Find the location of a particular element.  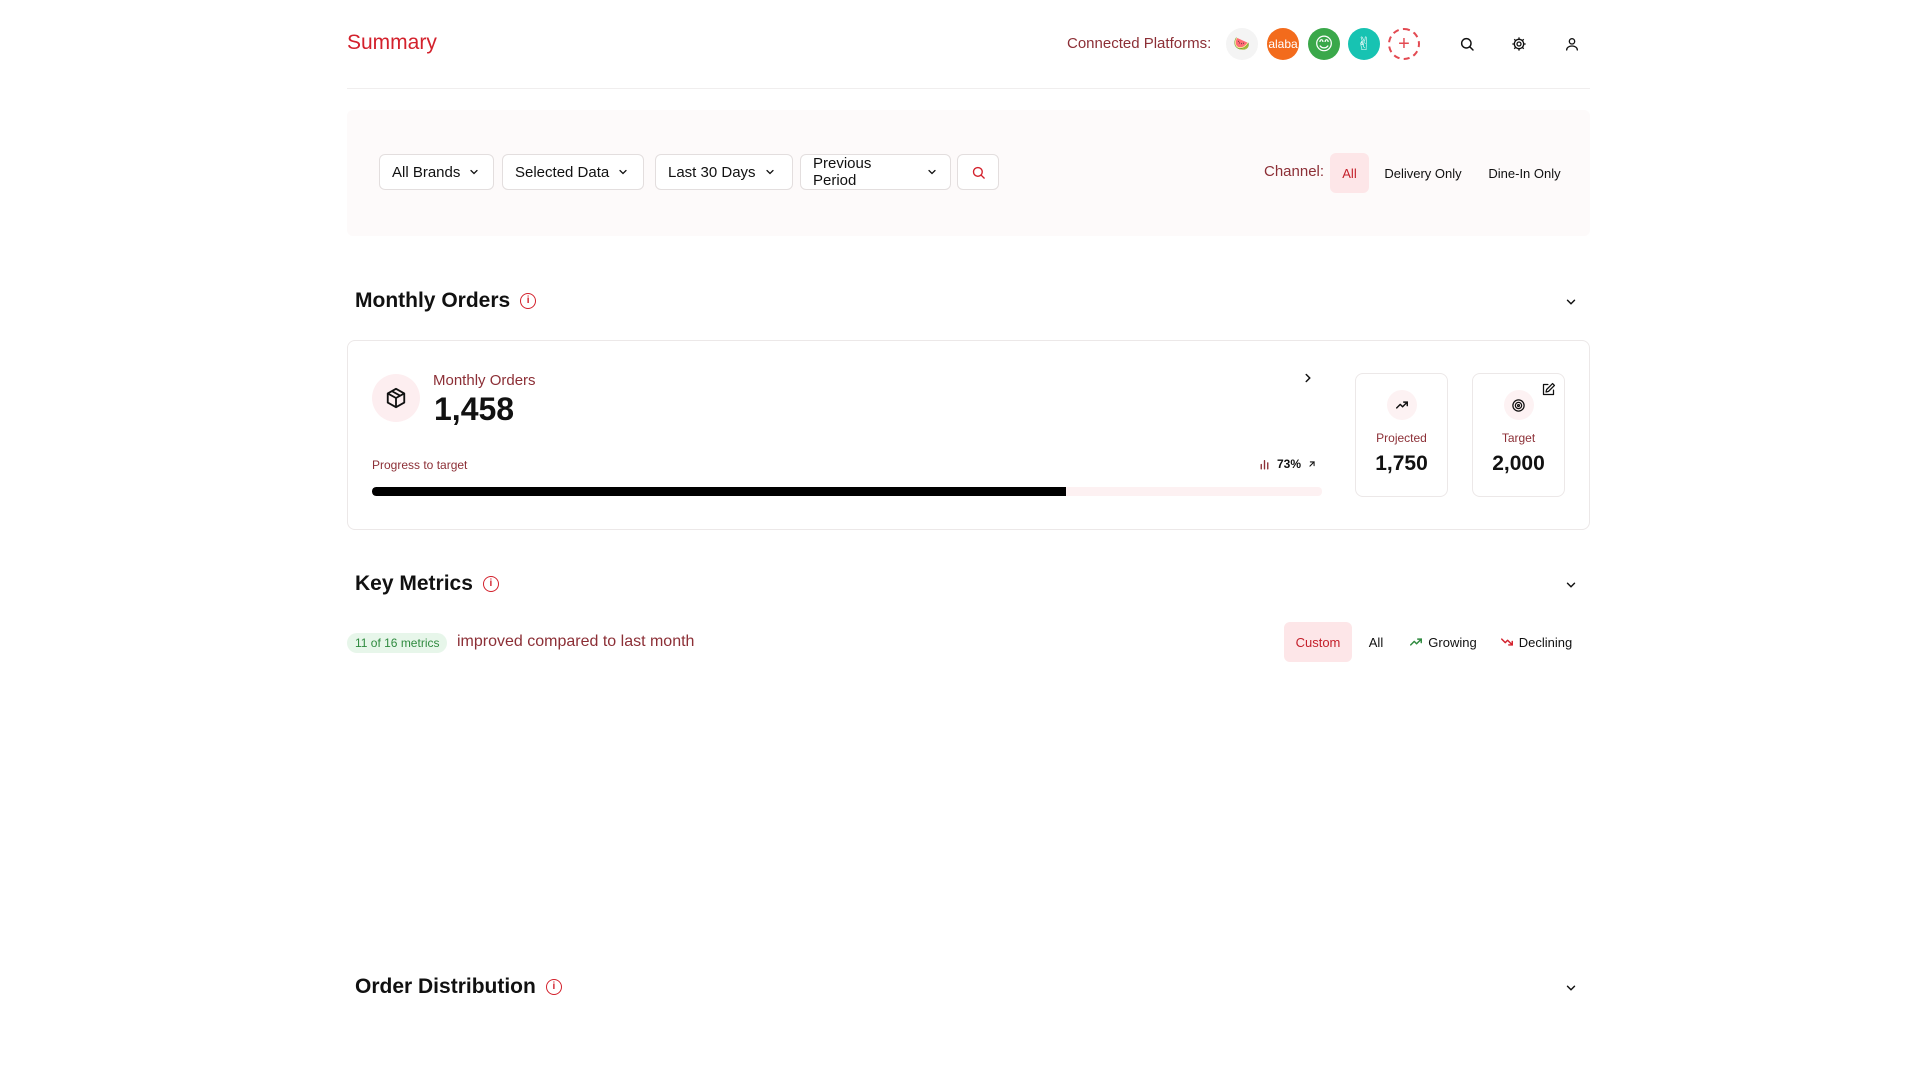

monthly-orders-details-button is located at coordinates (1308, 380).